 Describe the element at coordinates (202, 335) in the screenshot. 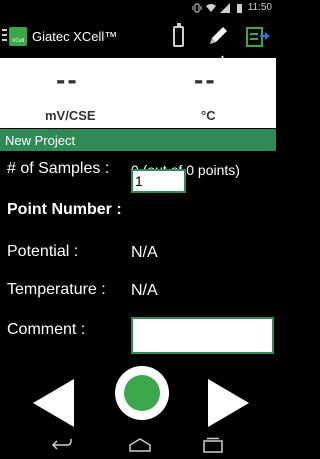

I see `comment-input` at that location.